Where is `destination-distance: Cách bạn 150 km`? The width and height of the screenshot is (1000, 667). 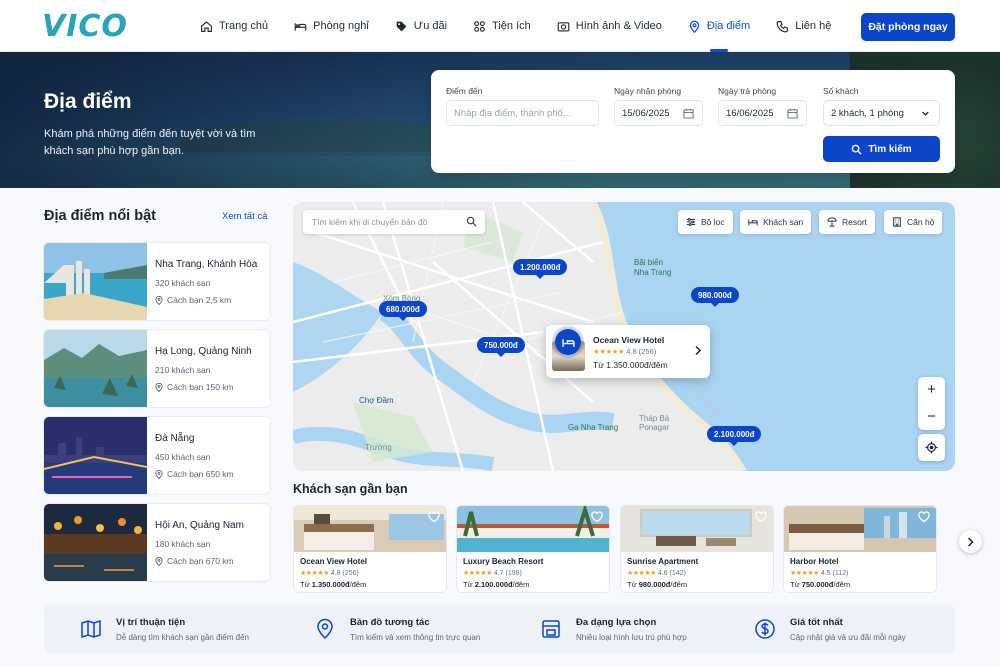 destination-distance: Cách bạn 150 km is located at coordinates (194, 387).